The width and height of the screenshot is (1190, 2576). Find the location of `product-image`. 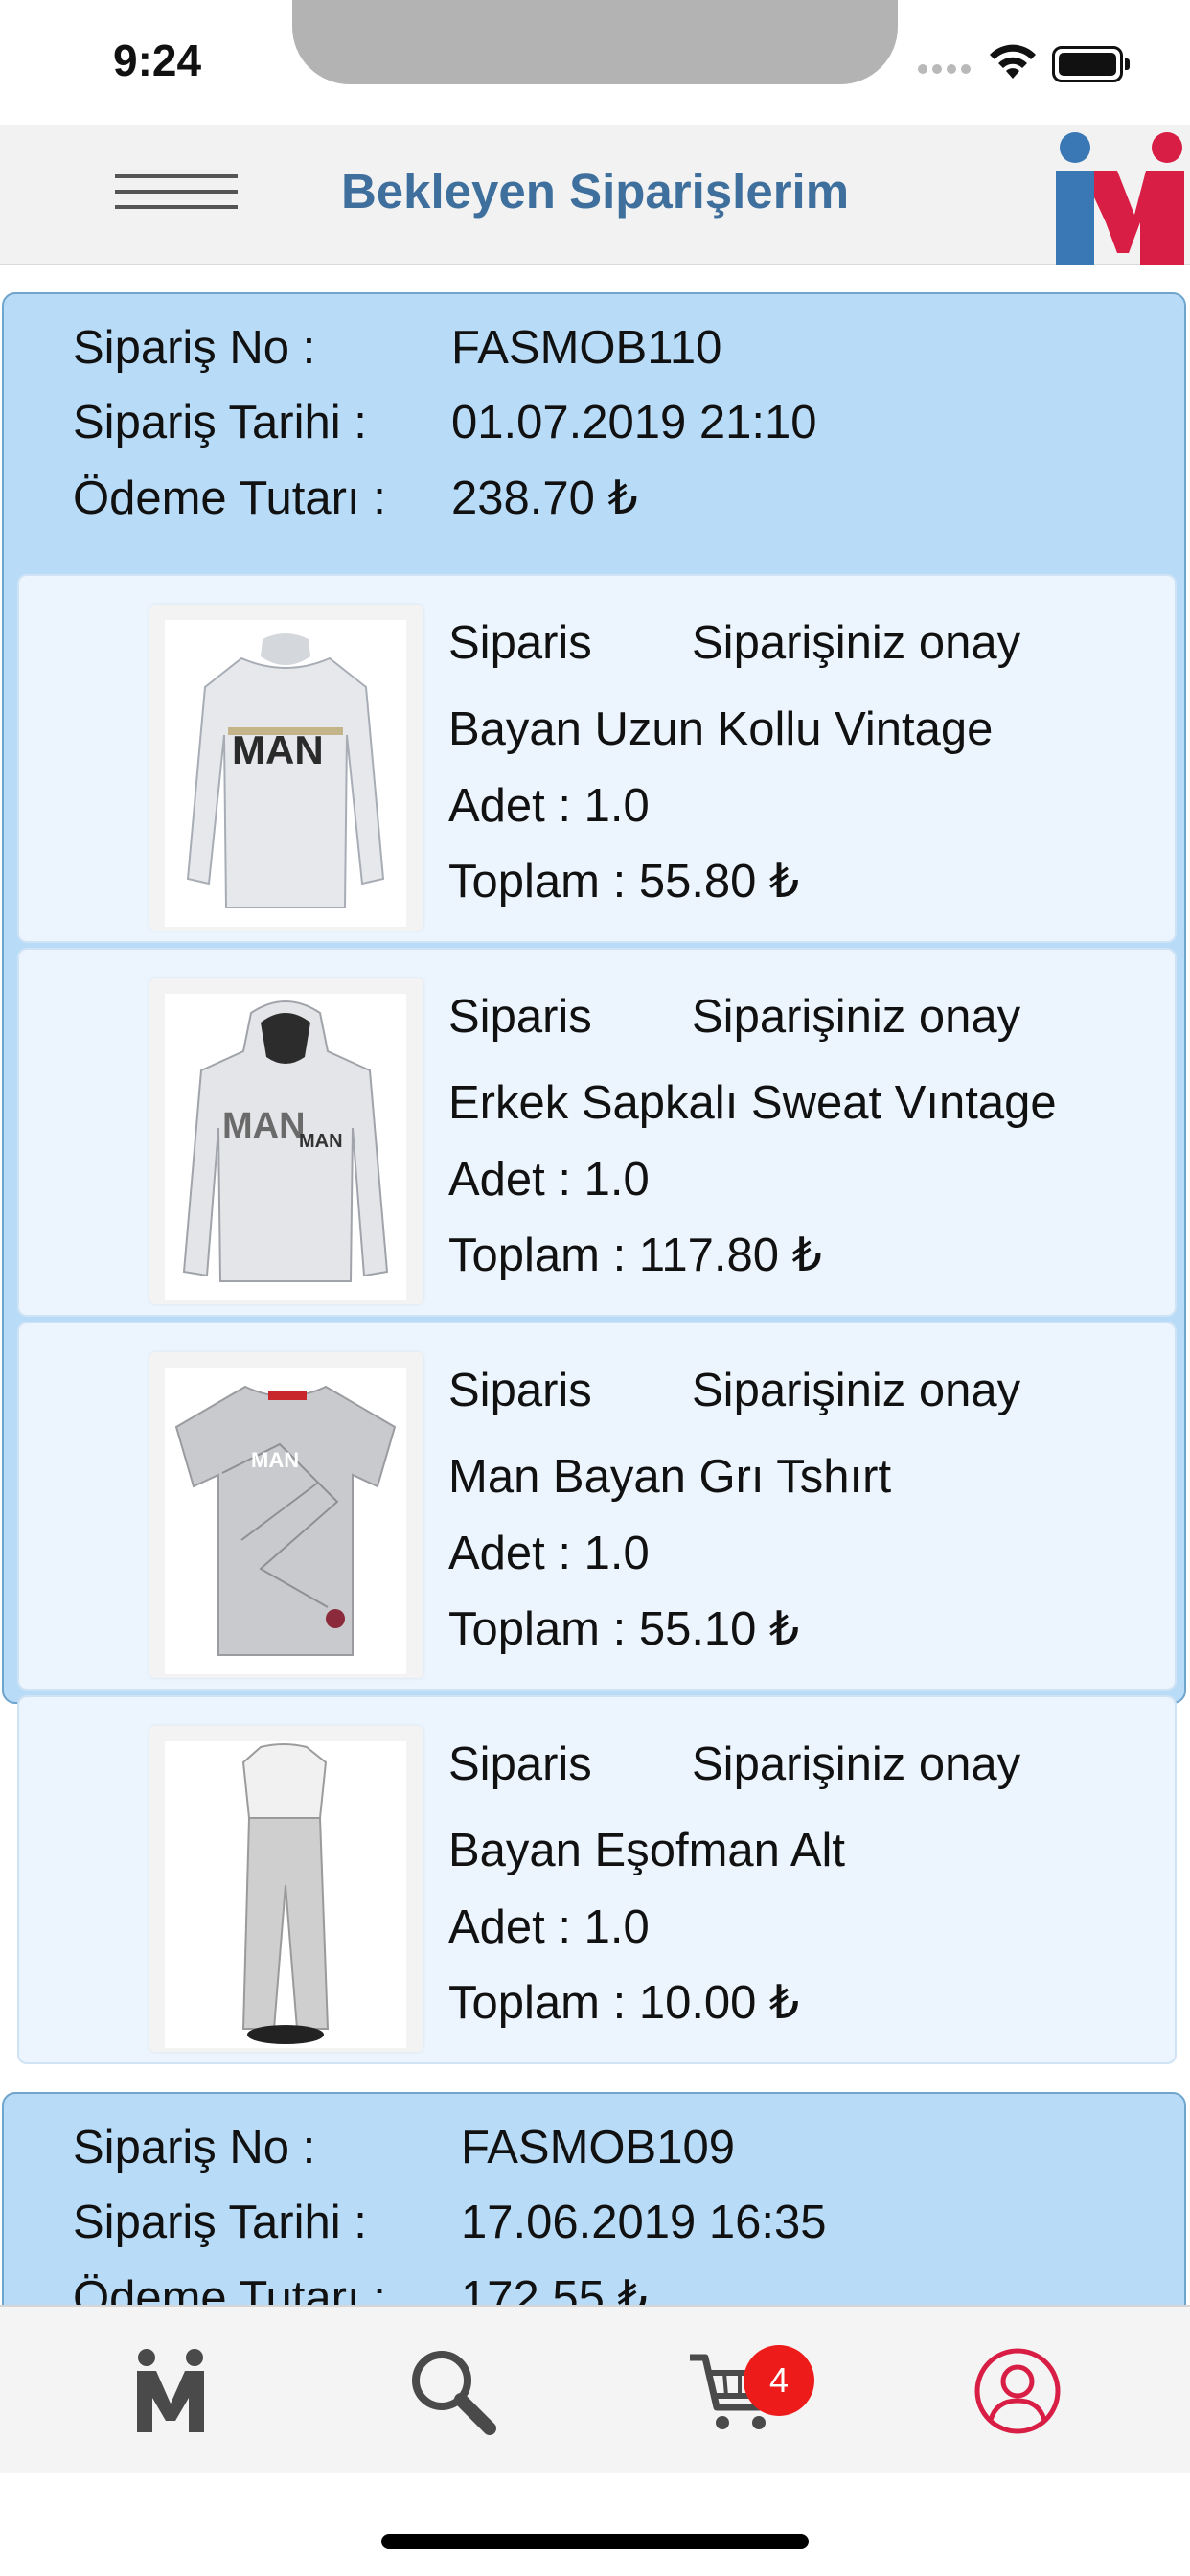

product-image is located at coordinates (286, 1889).